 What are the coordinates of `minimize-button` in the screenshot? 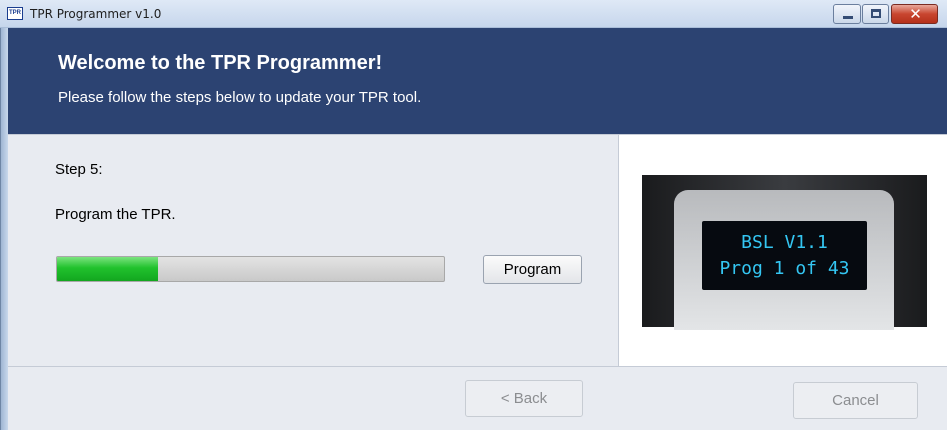 It's located at (847, 14).